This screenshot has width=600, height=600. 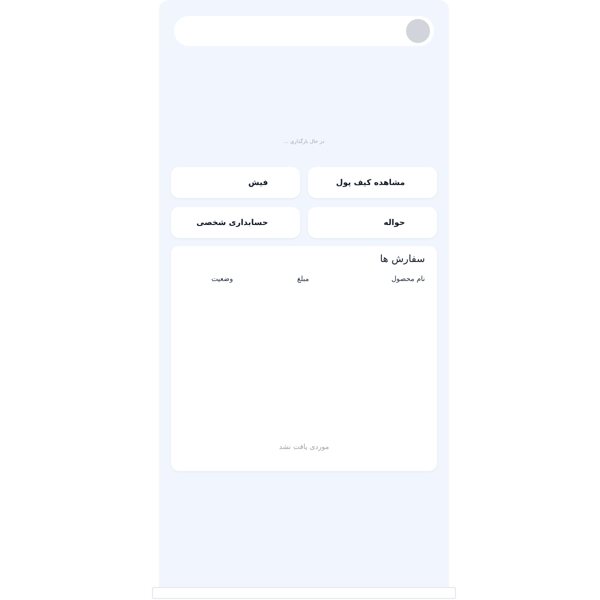 What do you see at coordinates (418, 31) in the screenshot?
I see `avatar-circle` at bounding box center [418, 31].